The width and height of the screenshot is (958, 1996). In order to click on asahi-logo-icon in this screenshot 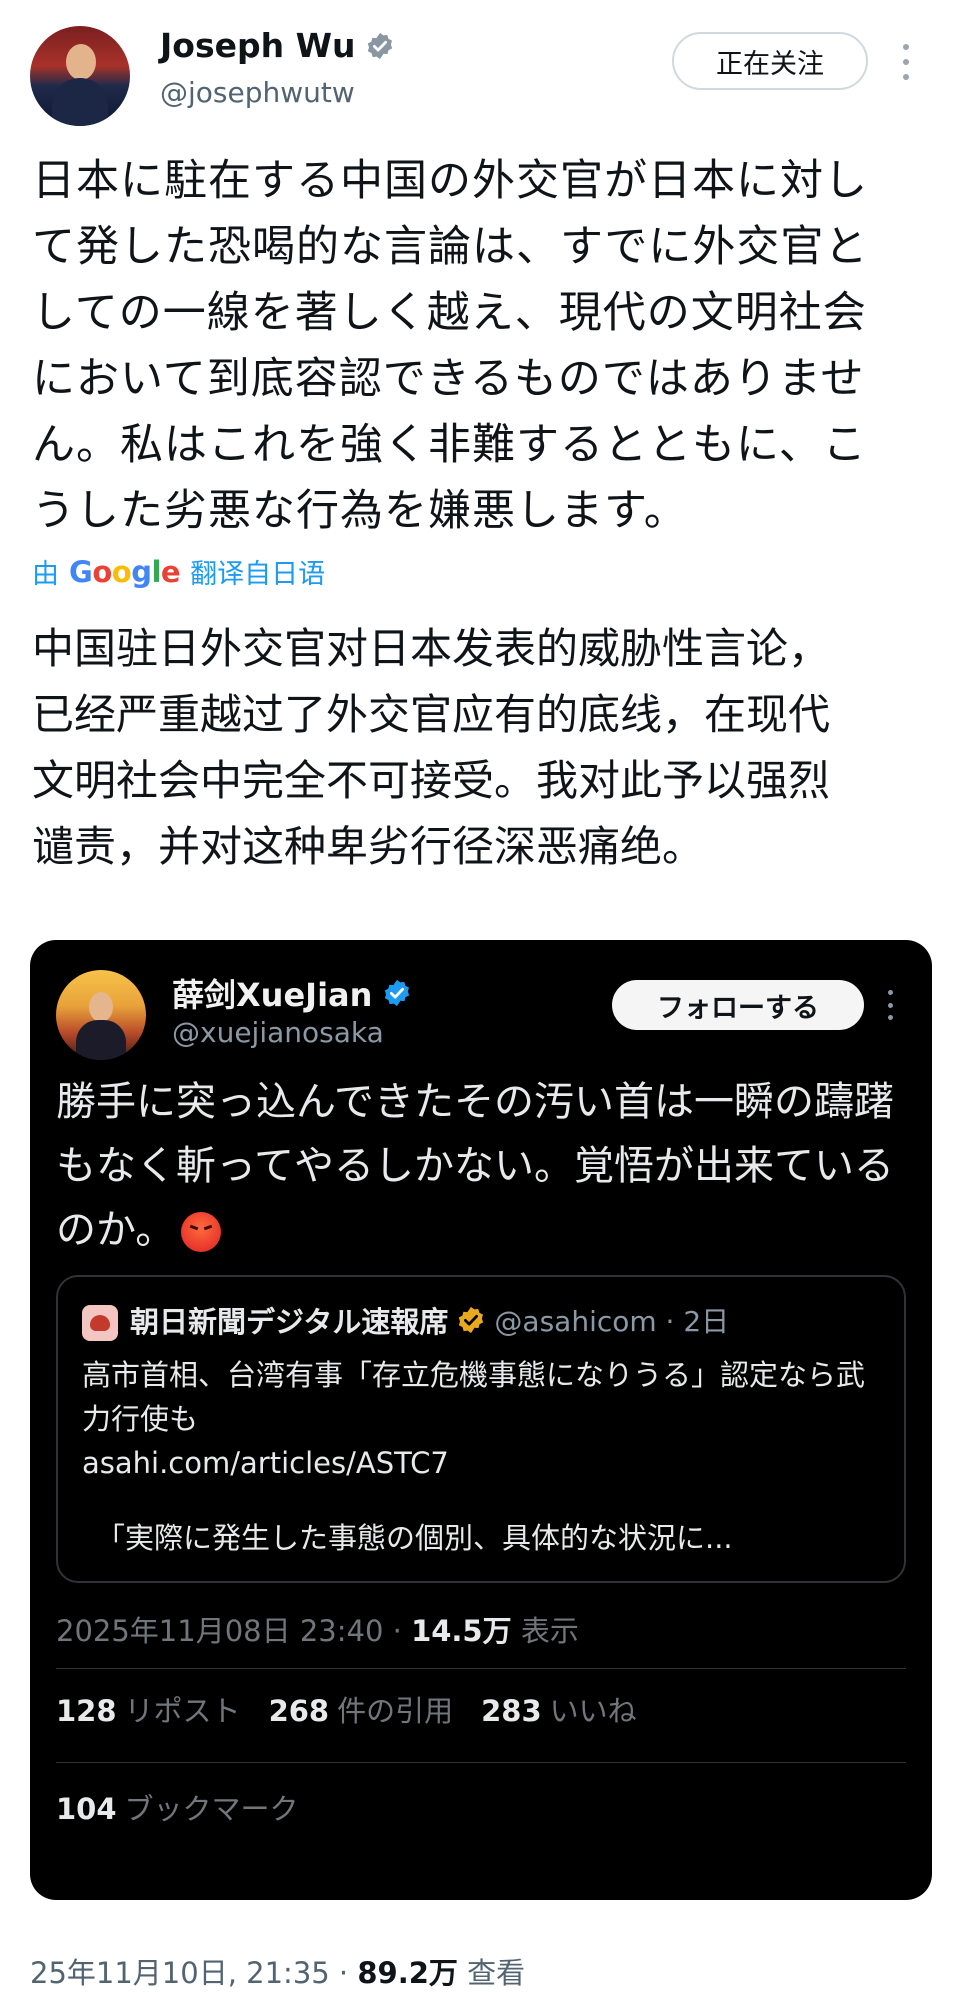, I will do `click(100, 1323)`.